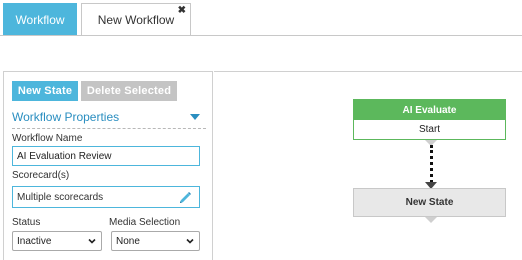 The height and width of the screenshot is (260, 522). What do you see at coordinates (145, 222) in the screenshot?
I see `media-selection-label: Media Selection` at bounding box center [145, 222].